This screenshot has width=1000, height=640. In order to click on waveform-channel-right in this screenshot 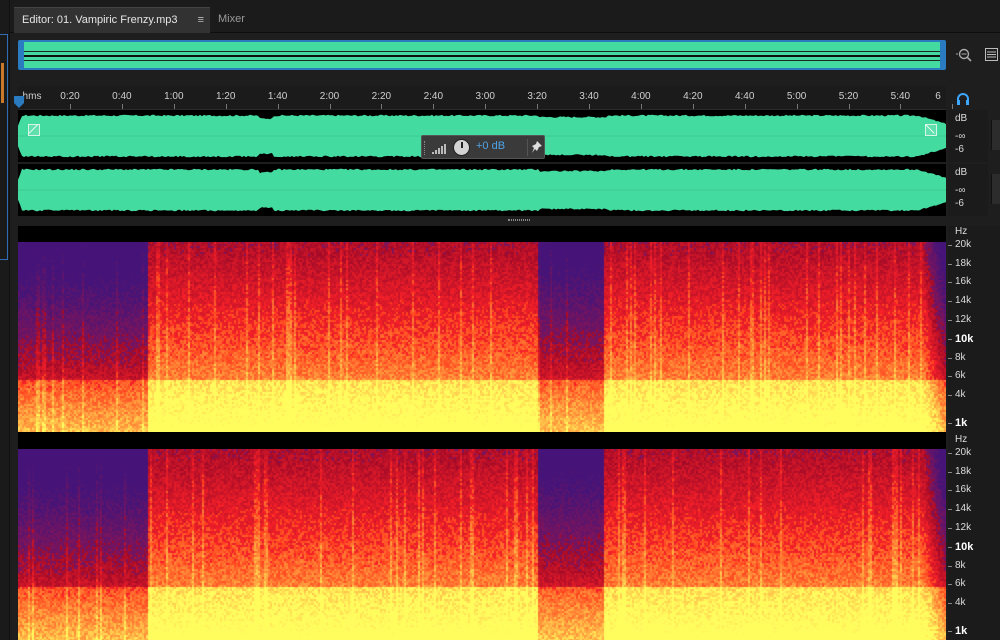, I will do `click(482, 190)`.